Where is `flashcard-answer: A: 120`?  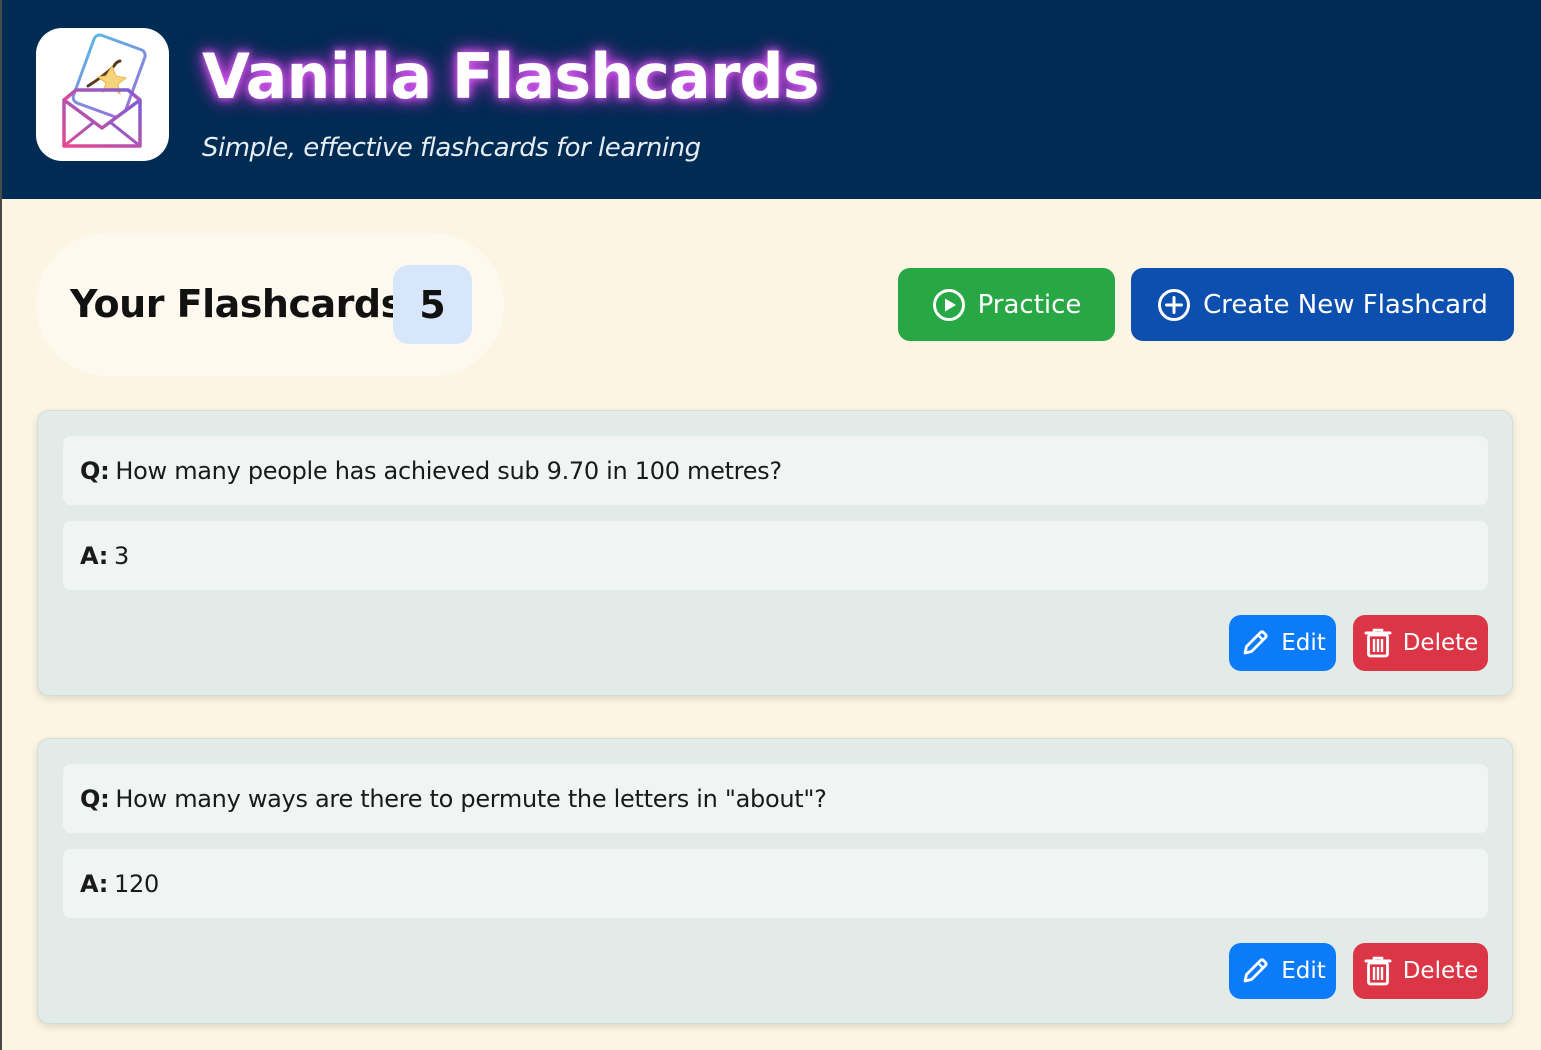
flashcard-answer: A: 120 is located at coordinates (775, 883).